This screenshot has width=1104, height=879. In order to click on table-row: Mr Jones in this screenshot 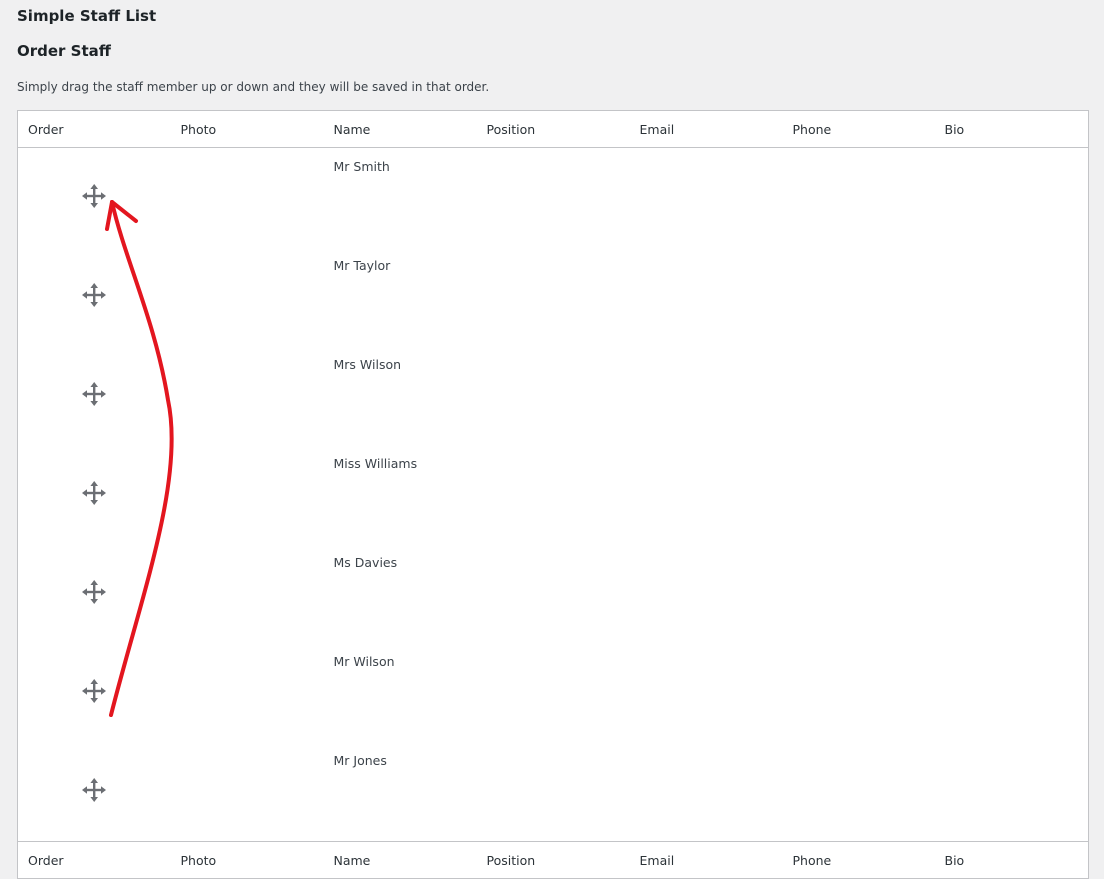, I will do `click(553, 792)`.